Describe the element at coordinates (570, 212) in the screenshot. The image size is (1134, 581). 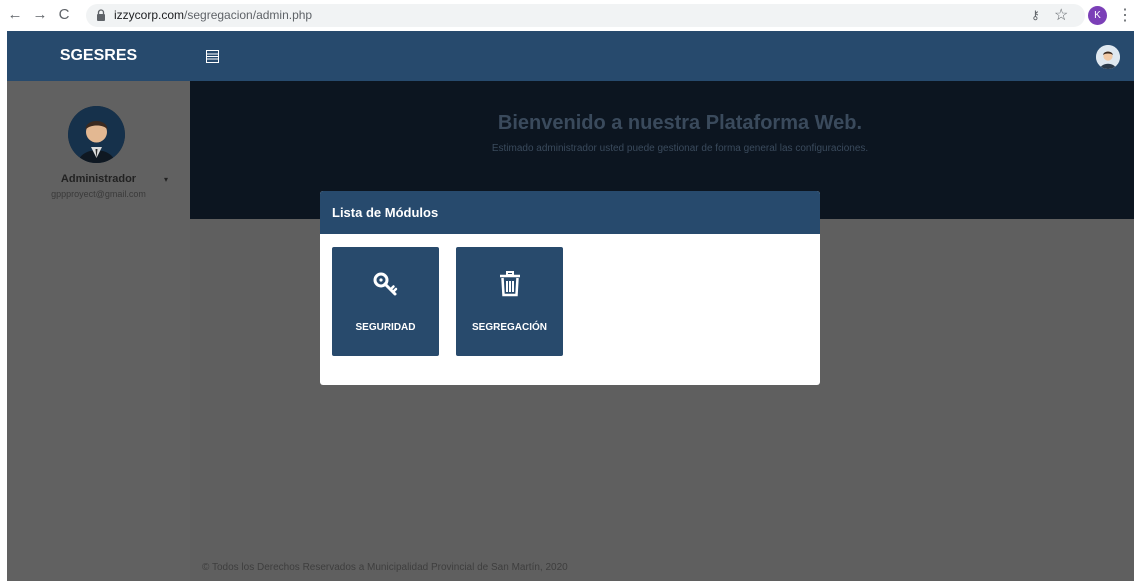
I see `modal-header: Lista de Módulos` at that location.